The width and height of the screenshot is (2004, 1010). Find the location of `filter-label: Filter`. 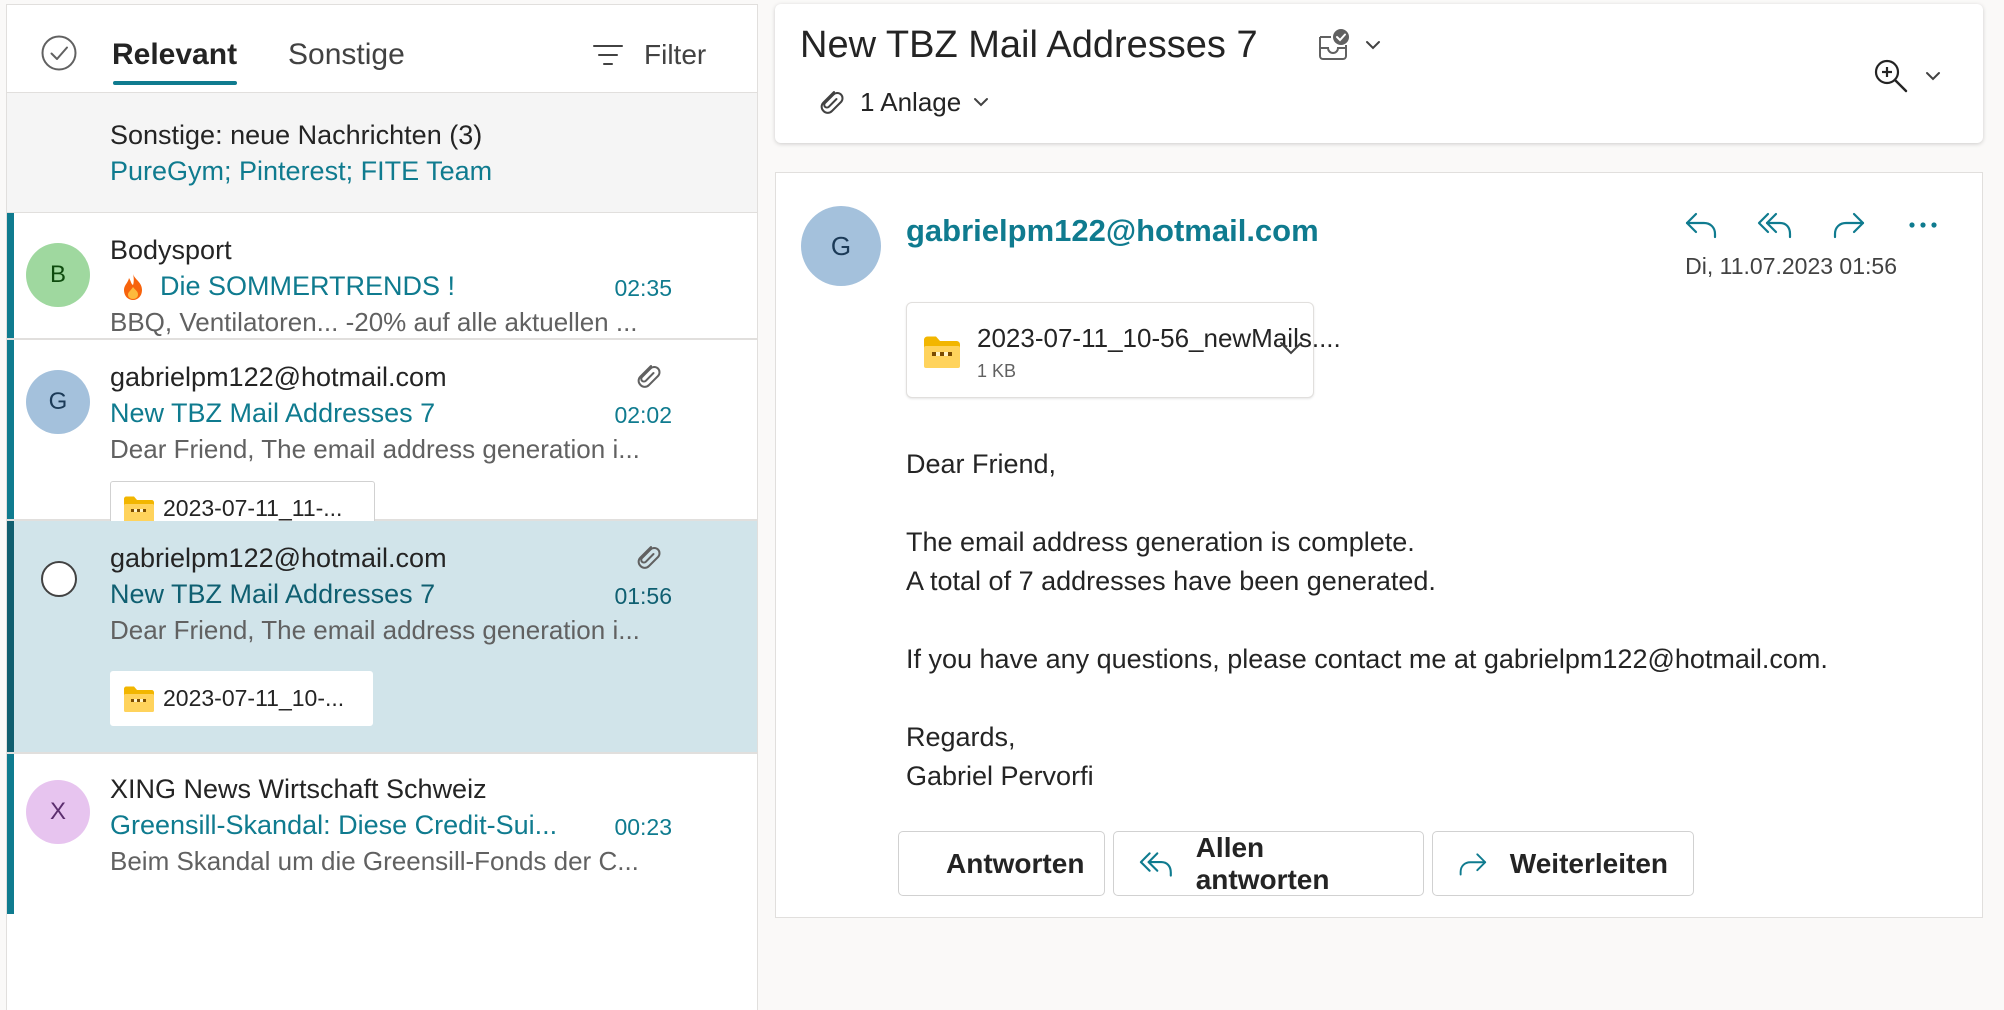

filter-label: Filter is located at coordinates (675, 54).